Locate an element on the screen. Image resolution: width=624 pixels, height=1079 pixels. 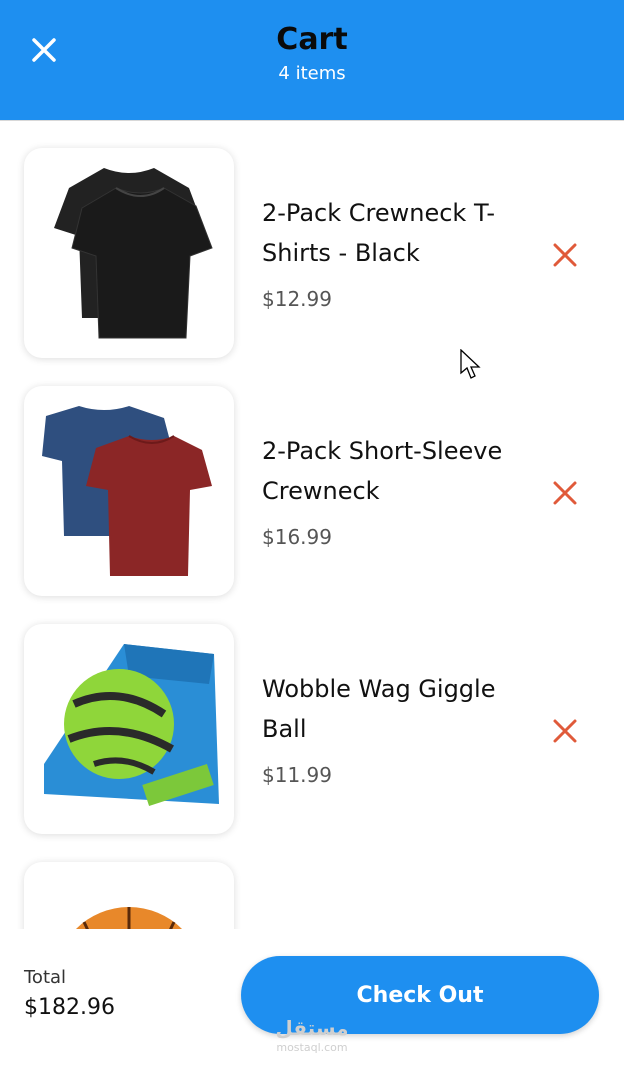
page-title: Cart is located at coordinates (312, 39).